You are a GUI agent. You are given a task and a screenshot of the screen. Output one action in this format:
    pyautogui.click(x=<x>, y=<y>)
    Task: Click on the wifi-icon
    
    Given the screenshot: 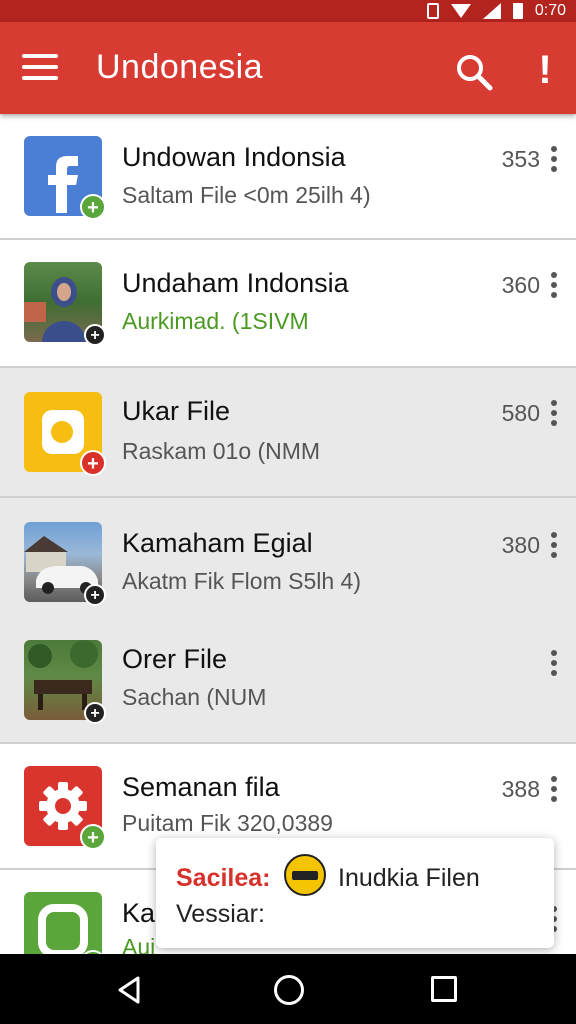 What is the action you would take?
    pyautogui.click(x=460, y=11)
    